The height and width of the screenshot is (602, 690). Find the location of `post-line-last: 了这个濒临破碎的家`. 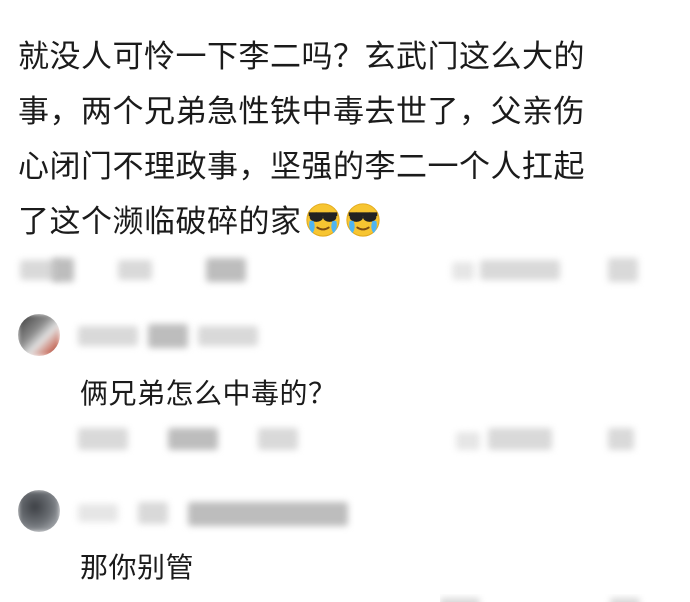

post-line-last: 了这个濒临破碎的家 is located at coordinates (348, 222).